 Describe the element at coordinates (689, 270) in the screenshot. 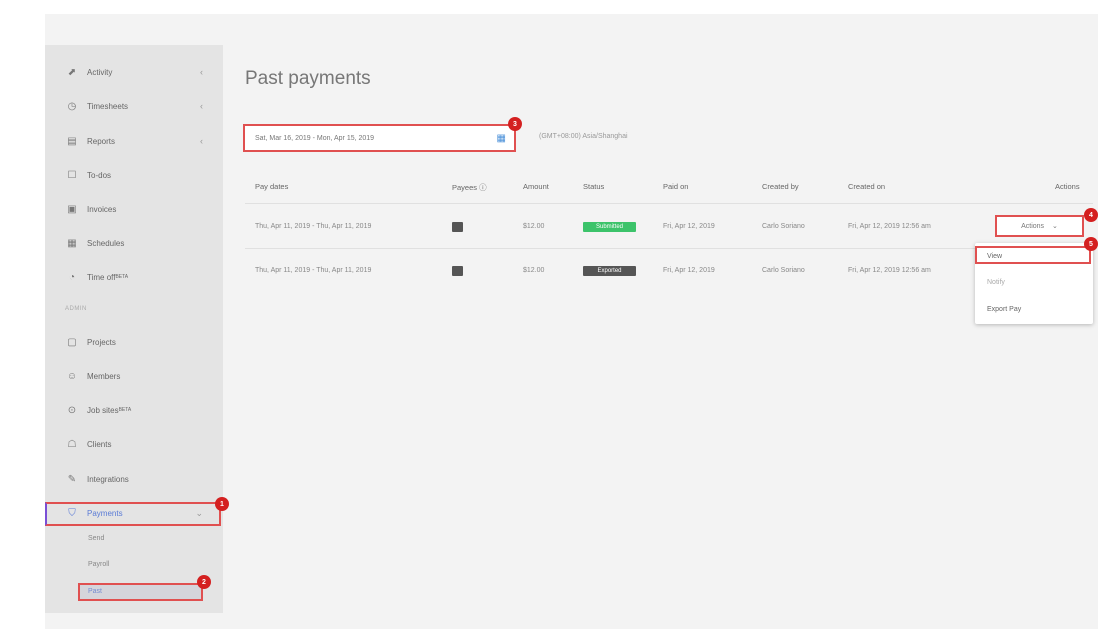

I see `row2-paid-on: Fri, Apr 12, 2019` at that location.